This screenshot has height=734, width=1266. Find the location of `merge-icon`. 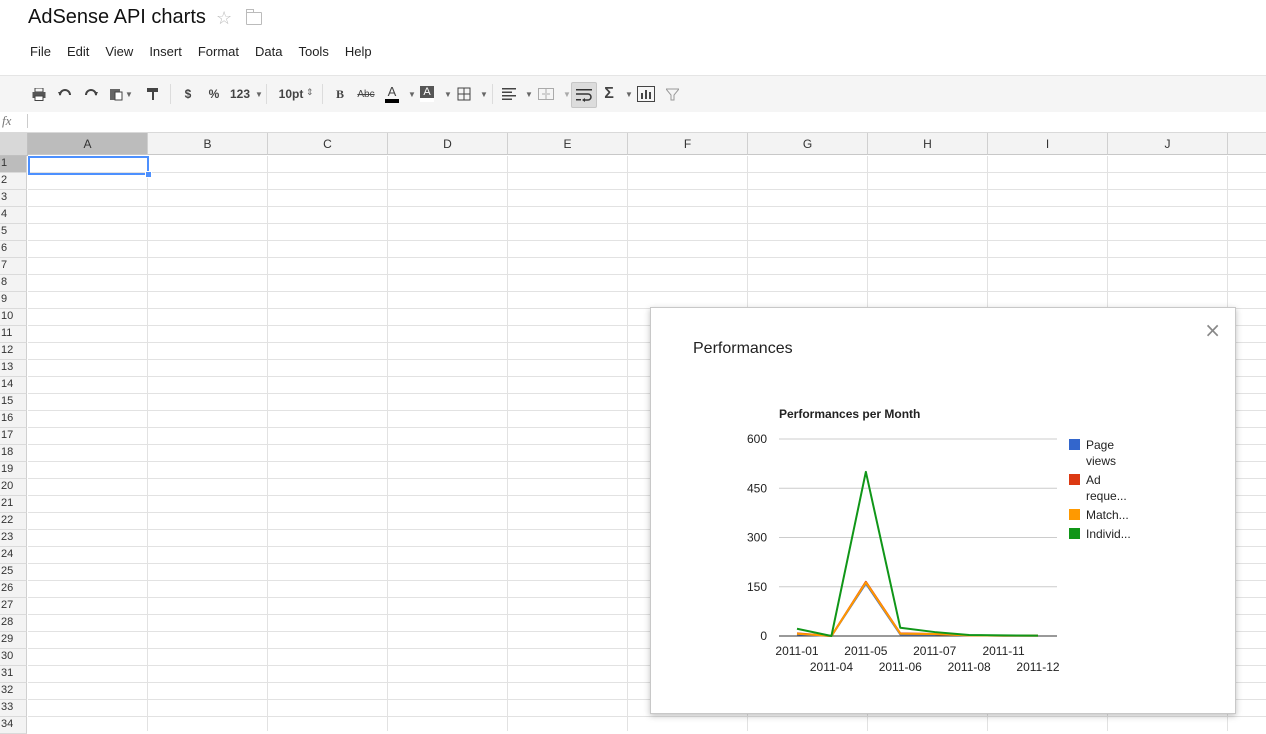

merge-icon is located at coordinates (546, 94).